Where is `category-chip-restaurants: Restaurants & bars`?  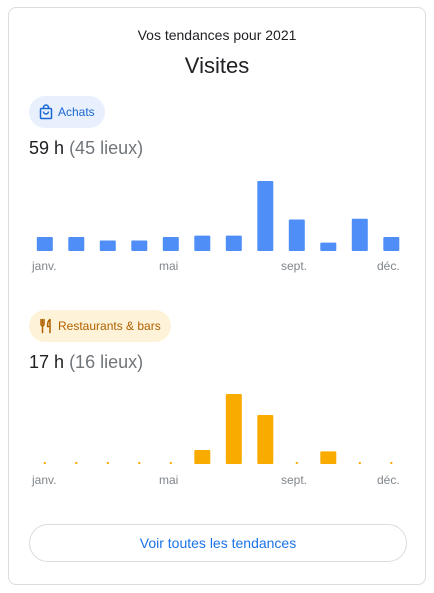 category-chip-restaurants: Restaurants & bars is located at coordinates (100, 326).